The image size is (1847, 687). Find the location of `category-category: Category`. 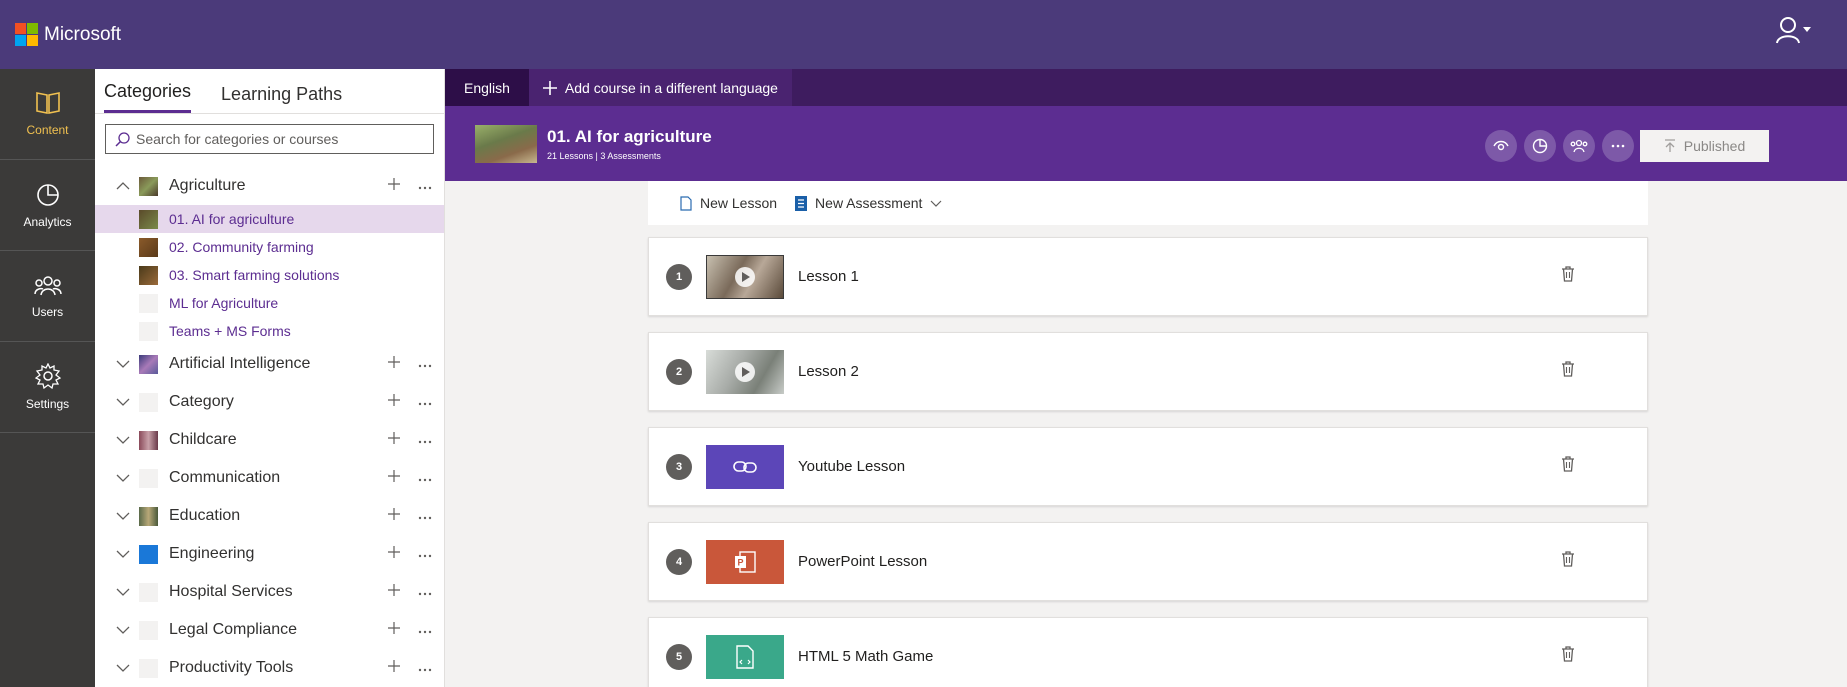

category-category: Category is located at coordinates (269, 402).